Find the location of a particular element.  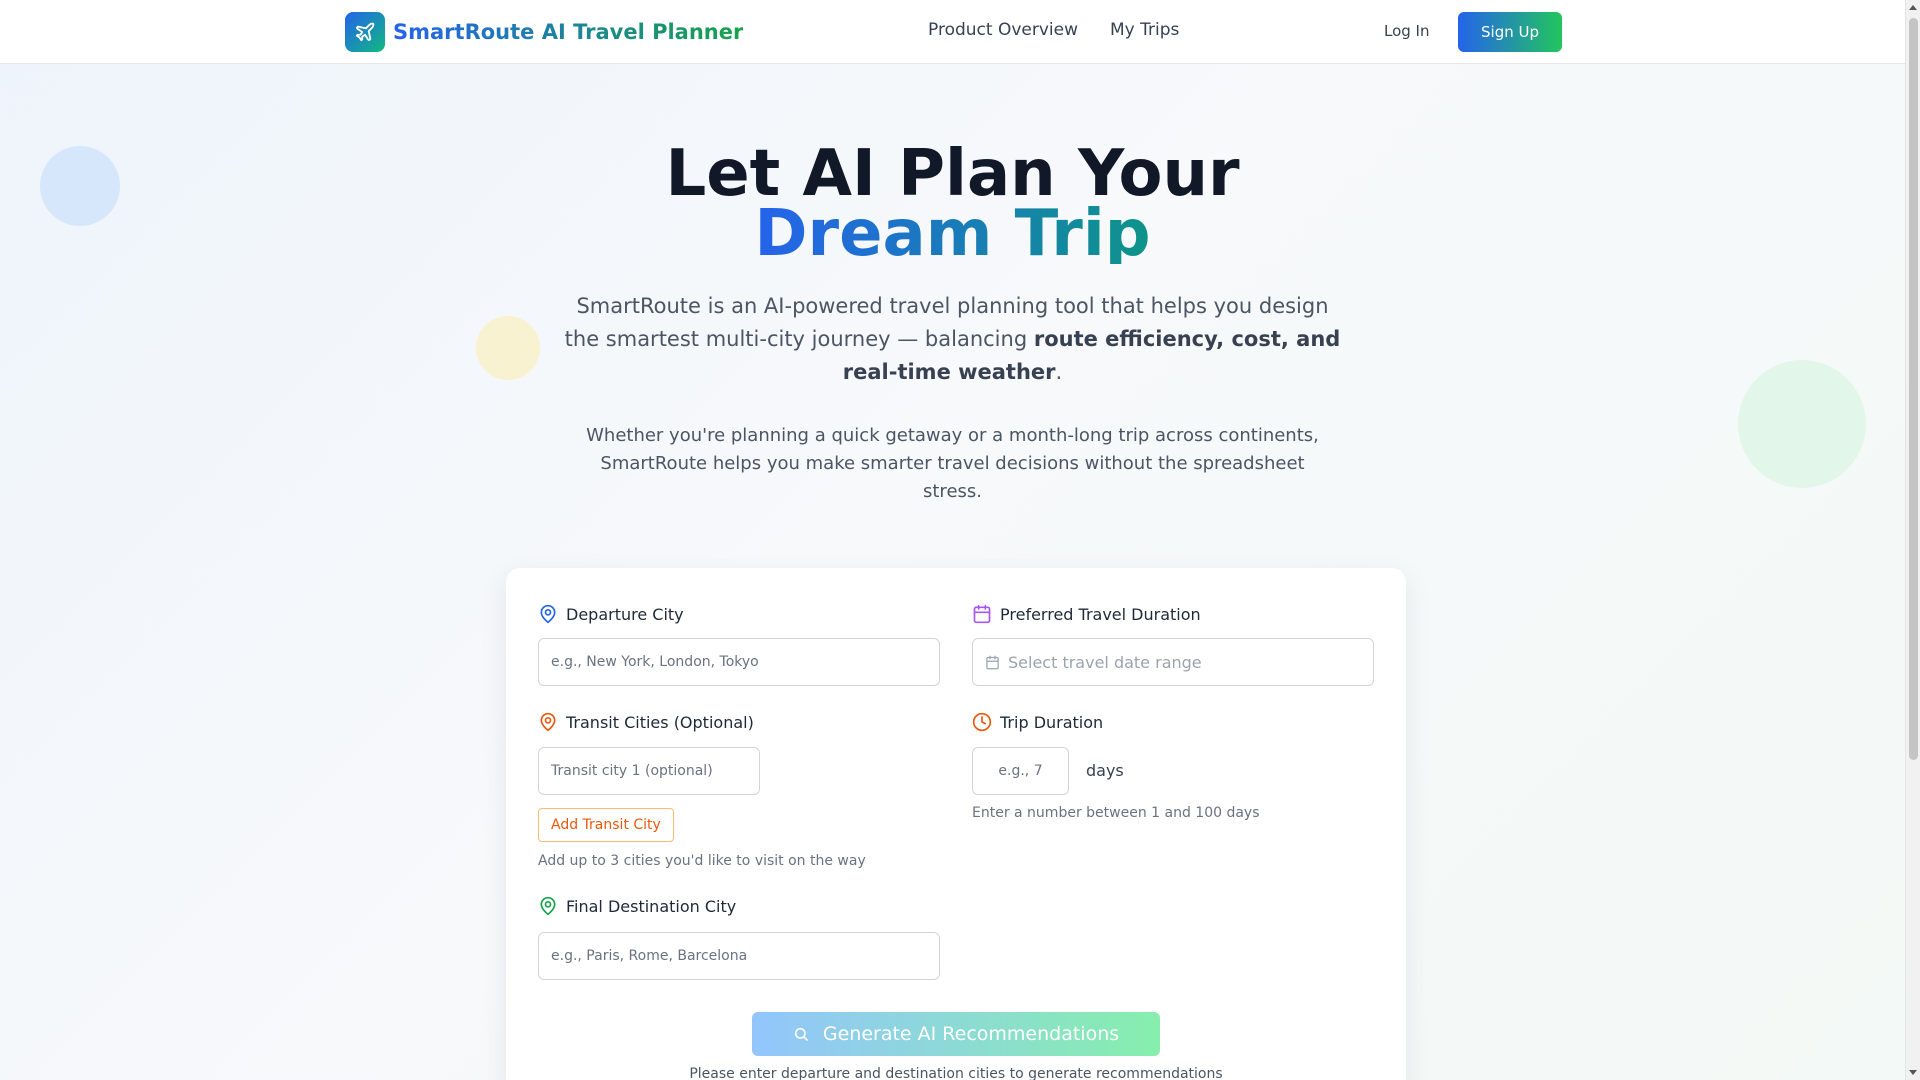

hero-title: Let AI Plan Your Dream Trip is located at coordinates (952, 204).